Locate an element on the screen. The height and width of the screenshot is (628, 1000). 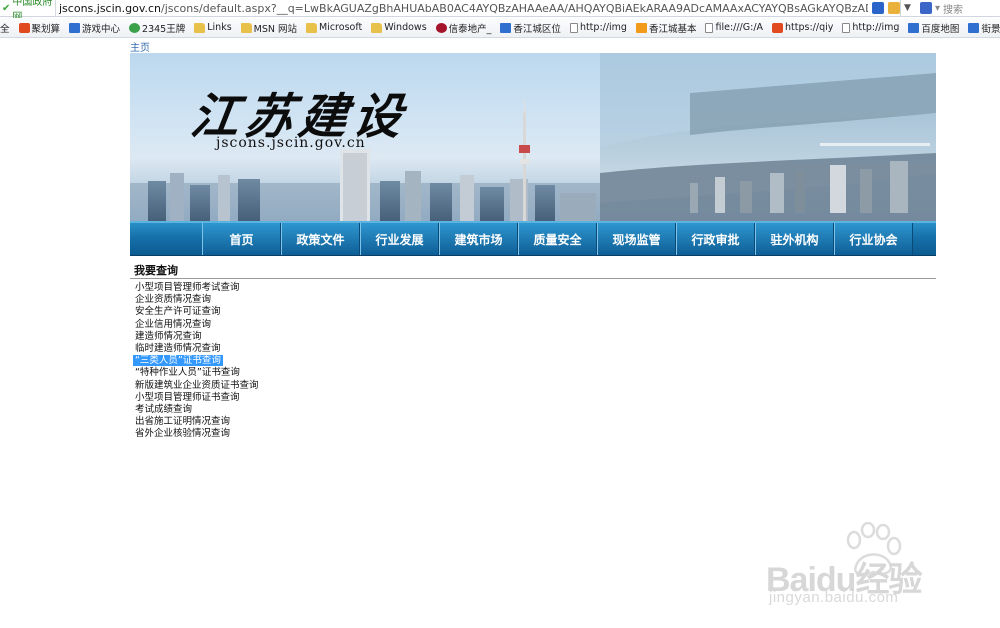
bookmark-item: 百度地图 is located at coordinates (933, 28).